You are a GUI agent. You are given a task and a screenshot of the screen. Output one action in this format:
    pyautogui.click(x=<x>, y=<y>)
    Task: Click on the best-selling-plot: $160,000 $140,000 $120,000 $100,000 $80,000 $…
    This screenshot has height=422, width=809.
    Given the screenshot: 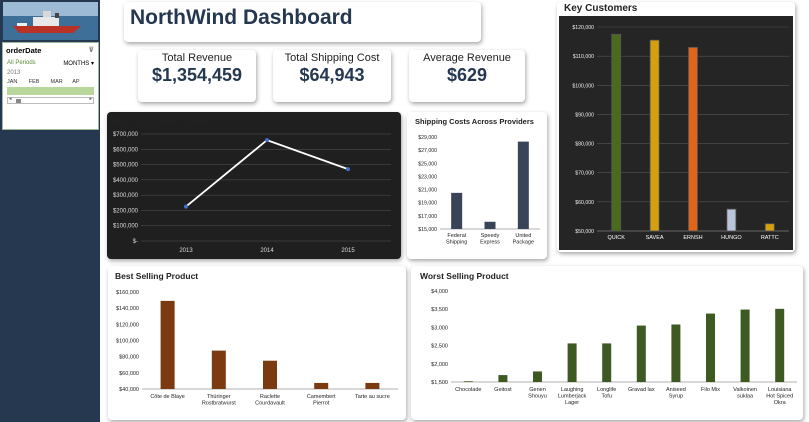 What is the action you would take?
    pyautogui.click(x=257, y=348)
    